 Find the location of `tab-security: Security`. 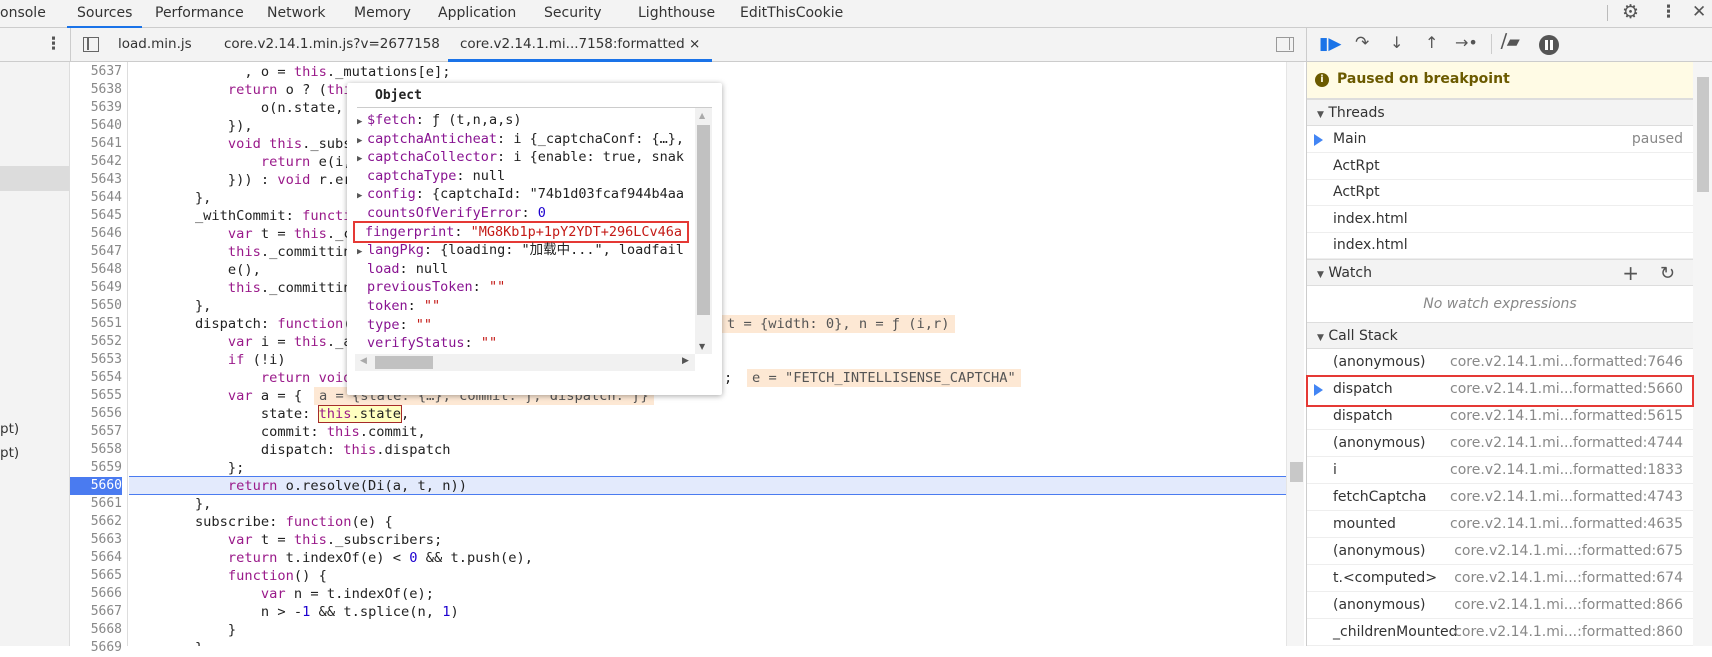

tab-security: Security is located at coordinates (573, 14).